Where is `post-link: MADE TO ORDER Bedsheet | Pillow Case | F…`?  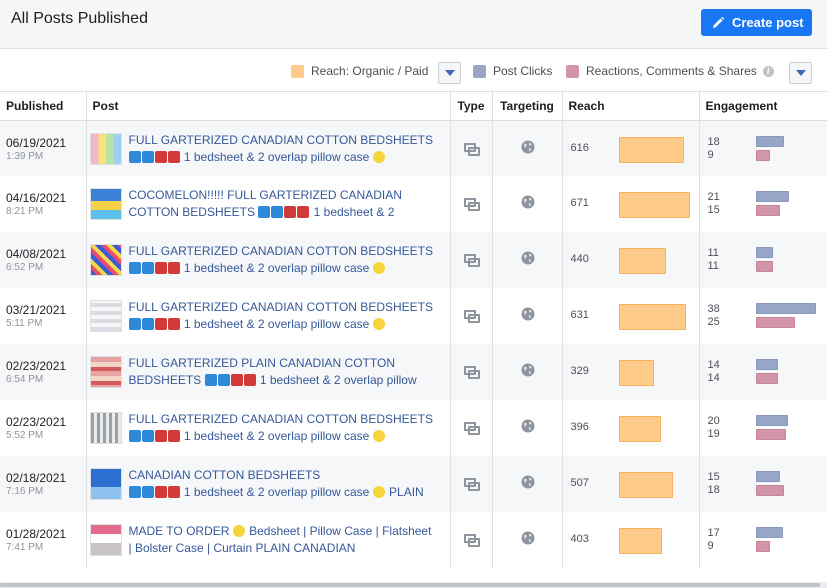 post-link: MADE TO ORDER Bedsheet | Pillow Case | F… is located at coordinates (282, 540).